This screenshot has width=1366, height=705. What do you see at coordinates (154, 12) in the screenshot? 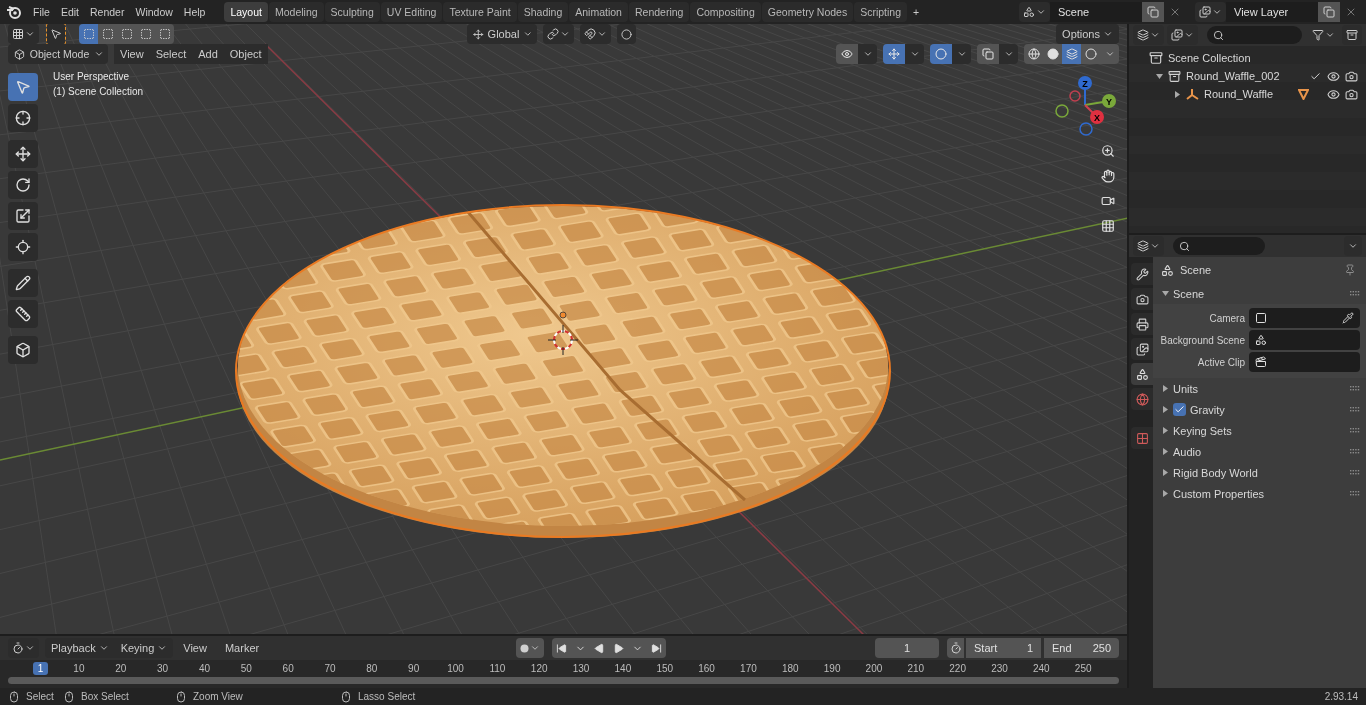
I see `menu-item: Window` at bounding box center [154, 12].